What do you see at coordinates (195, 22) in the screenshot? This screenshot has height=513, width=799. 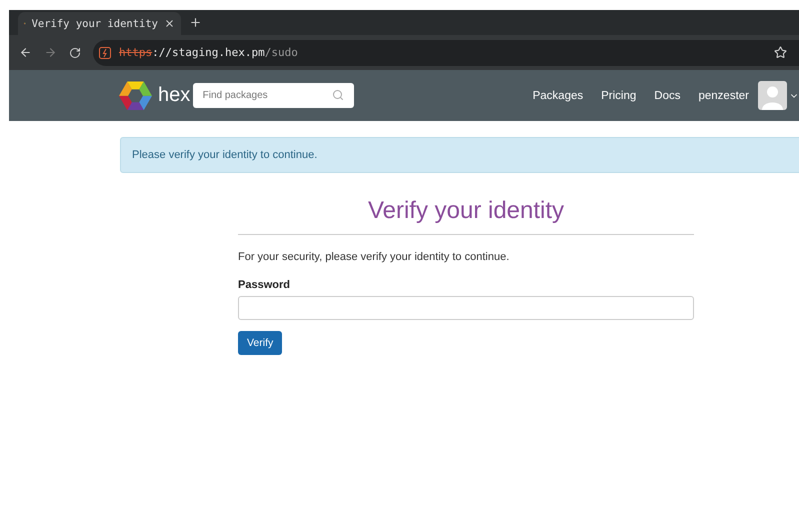 I see `new-tab-icon` at bounding box center [195, 22].